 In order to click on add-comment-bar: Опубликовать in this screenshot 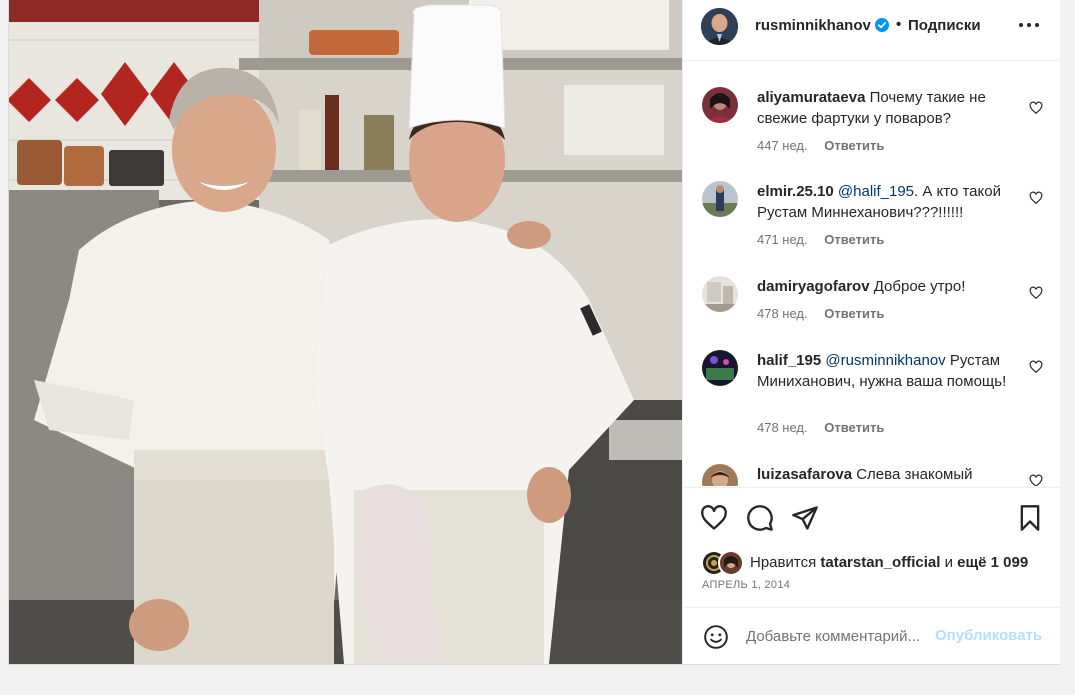, I will do `click(871, 636)`.